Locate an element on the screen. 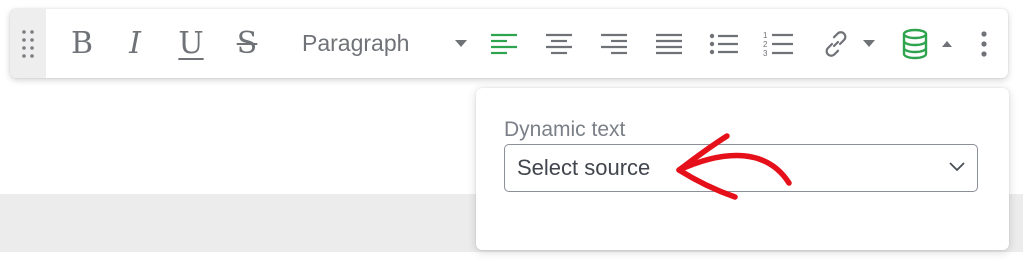 The image size is (1023, 267). database-icon is located at coordinates (915, 43).